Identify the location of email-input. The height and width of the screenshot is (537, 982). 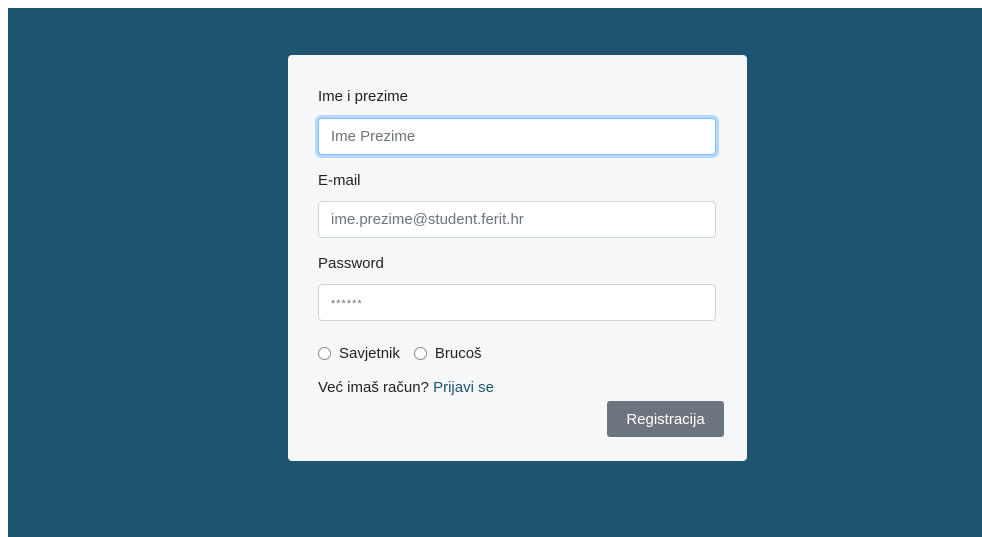
(517, 219).